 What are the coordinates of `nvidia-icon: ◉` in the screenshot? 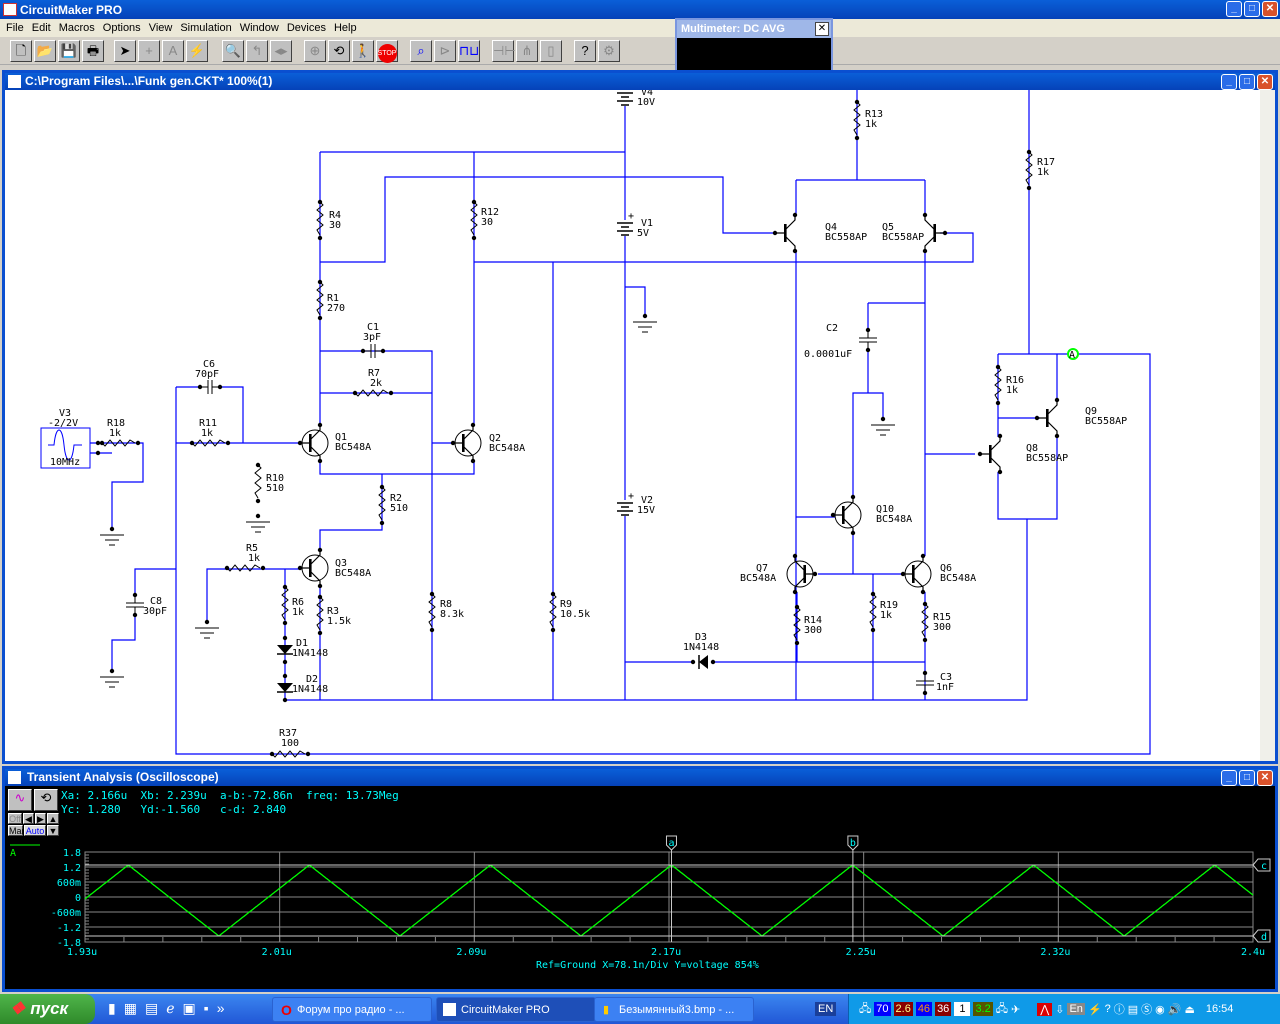 It's located at (1160, 1009).